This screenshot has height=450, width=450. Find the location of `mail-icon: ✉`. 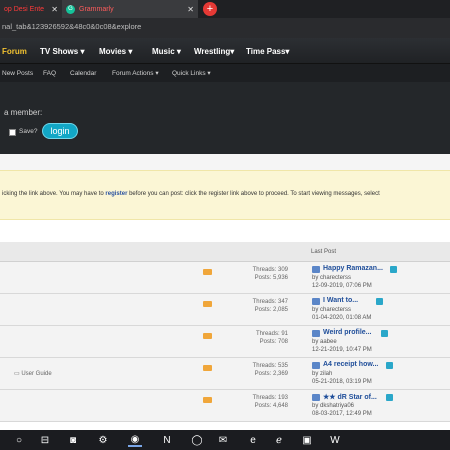

mail-icon: ✉ is located at coordinates (223, 440).